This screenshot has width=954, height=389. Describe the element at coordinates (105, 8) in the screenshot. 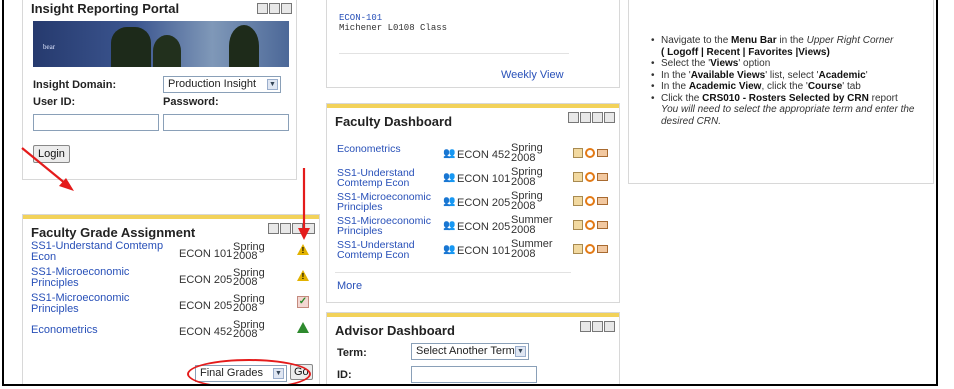

I see `portlet-title: Insight Reporting Portal` at that location.